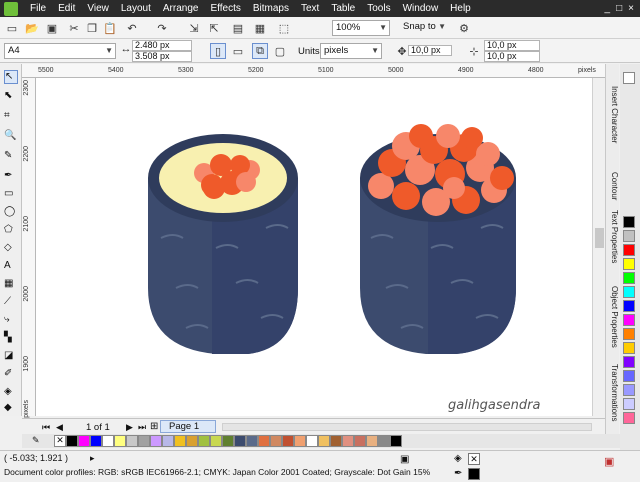  What do you see at coordinates (11, 267) in the screenshot?
I see `text-tool-icon: A` at bounding box center [11, 267].